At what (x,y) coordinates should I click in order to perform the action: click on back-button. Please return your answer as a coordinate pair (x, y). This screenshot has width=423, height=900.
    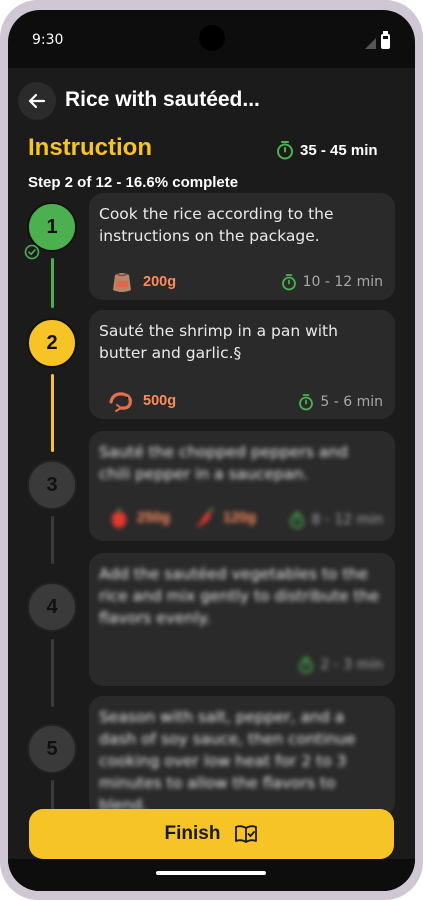
    Looking at the image, I should click on (37, 101).